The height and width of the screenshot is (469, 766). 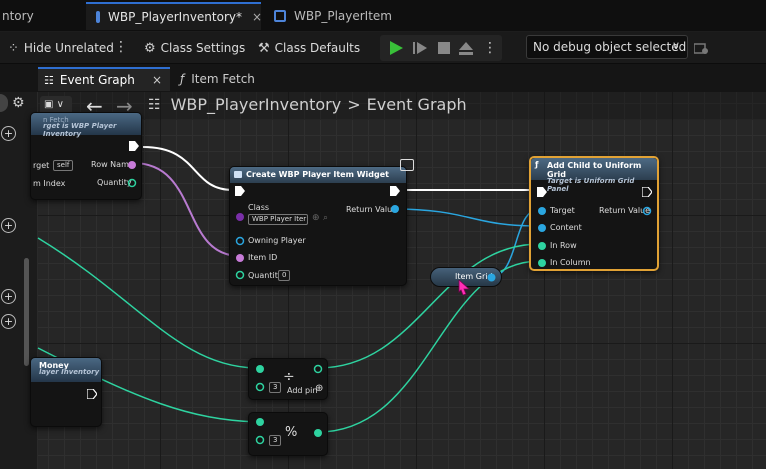 I want to click on divide-operator: ÷, so click(x=289, y=377).